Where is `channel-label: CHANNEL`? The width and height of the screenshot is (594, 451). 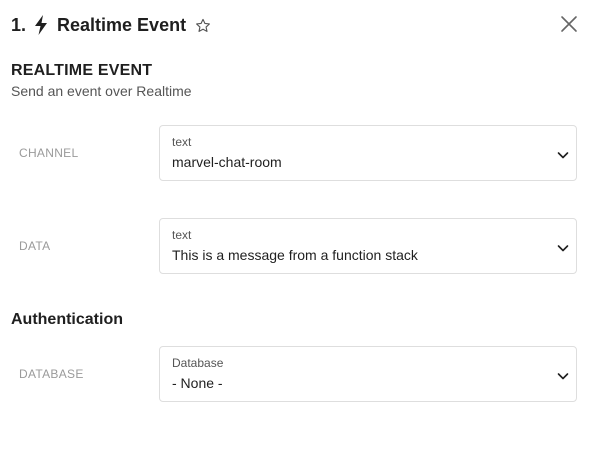 channel-label: CHANNEL is located at coordinates (49, 153).